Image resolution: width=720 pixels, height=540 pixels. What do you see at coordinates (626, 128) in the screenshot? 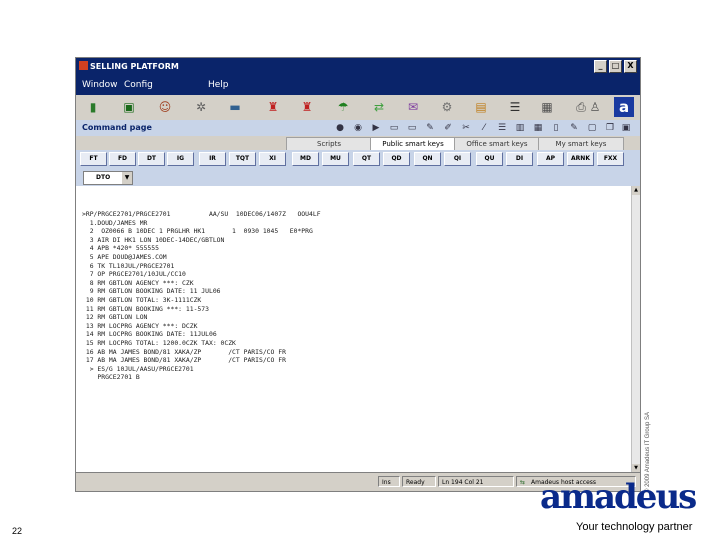
I see `maximize-page-icon: ▣` at bounding box center [626, 128].